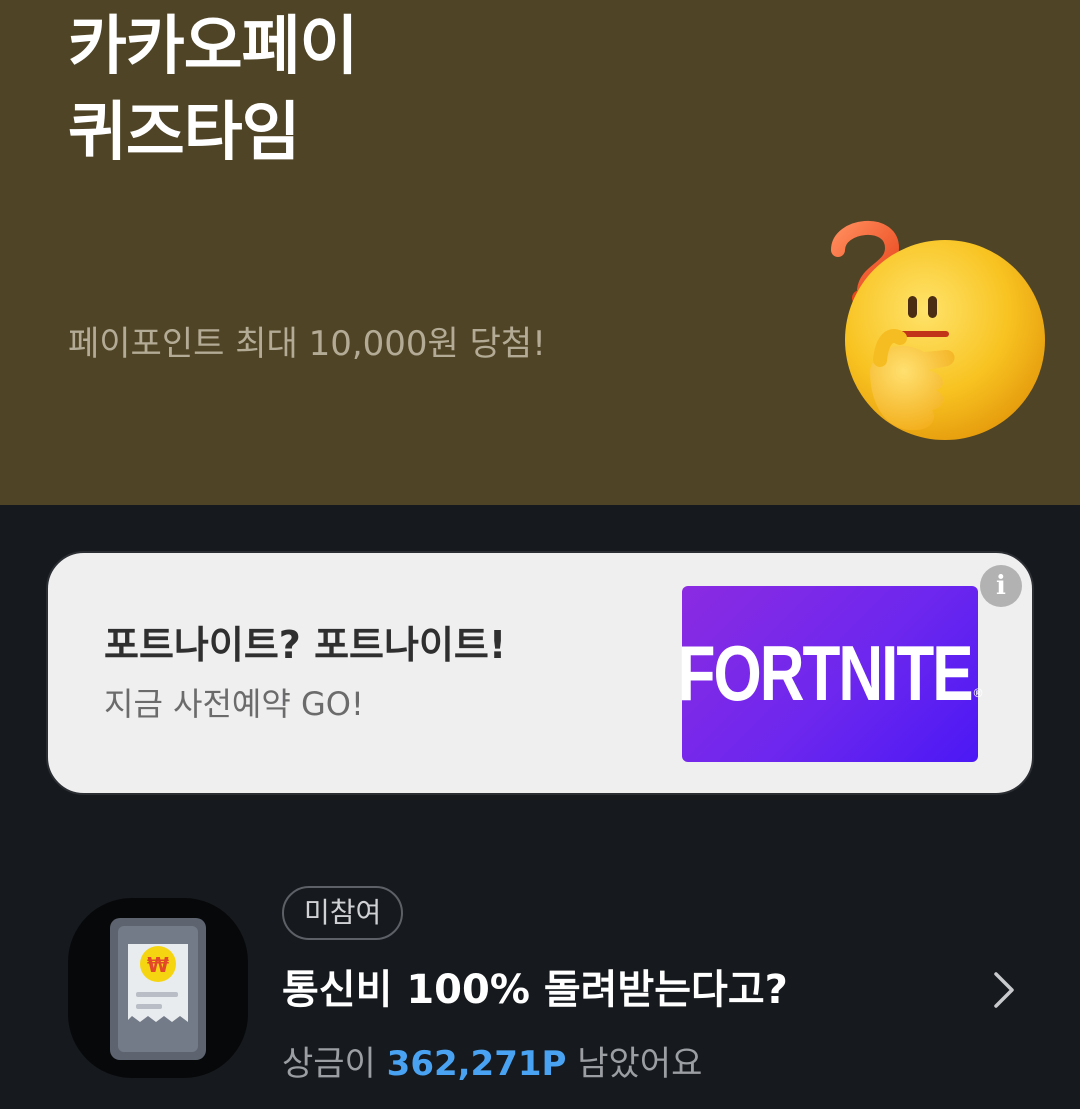  Describe the element at coordinates (938, 330) in the screenshot. I see `thinking-face-icon` at that location.